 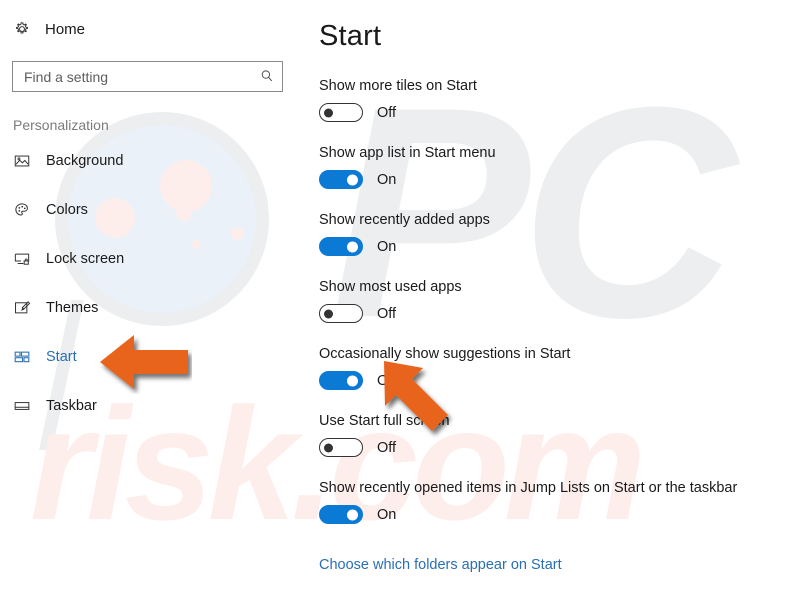 I want to click on setting-show-app-list: Show app list in Start menu On, so click(x=554, y=167).